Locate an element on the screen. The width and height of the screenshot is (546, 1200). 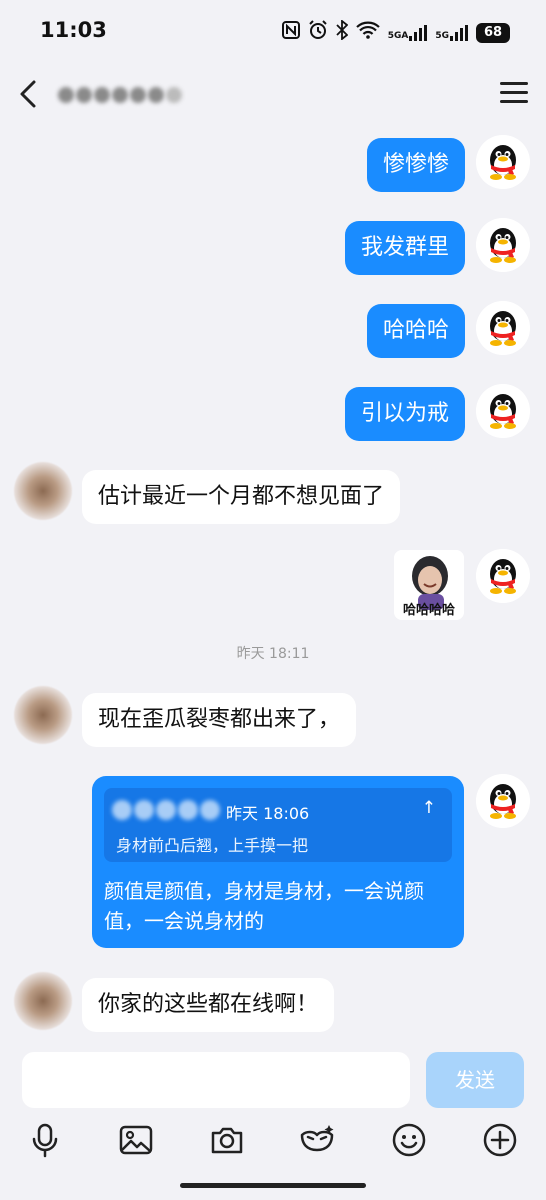
message-text: 哈哈哈 is located at coordinates (415, 330).